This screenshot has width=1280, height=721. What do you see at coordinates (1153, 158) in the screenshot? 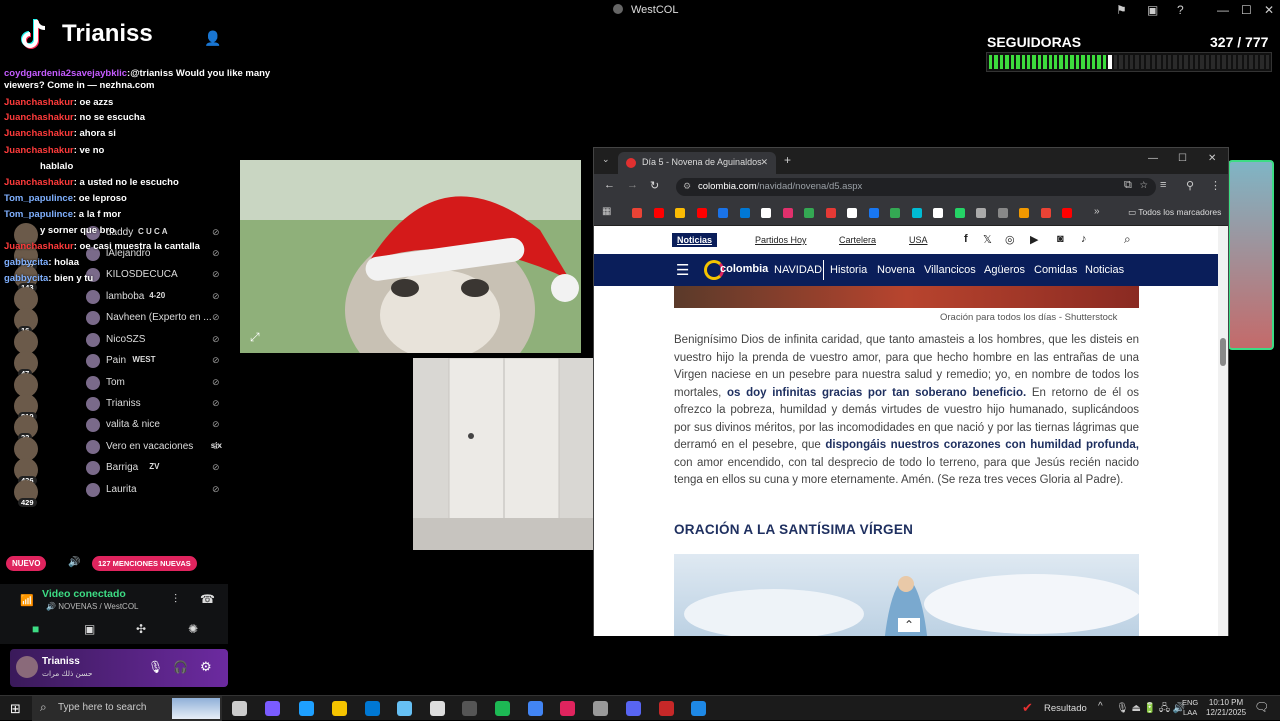
I see `minimize-icon: —` at bounding box center [1153, 158].